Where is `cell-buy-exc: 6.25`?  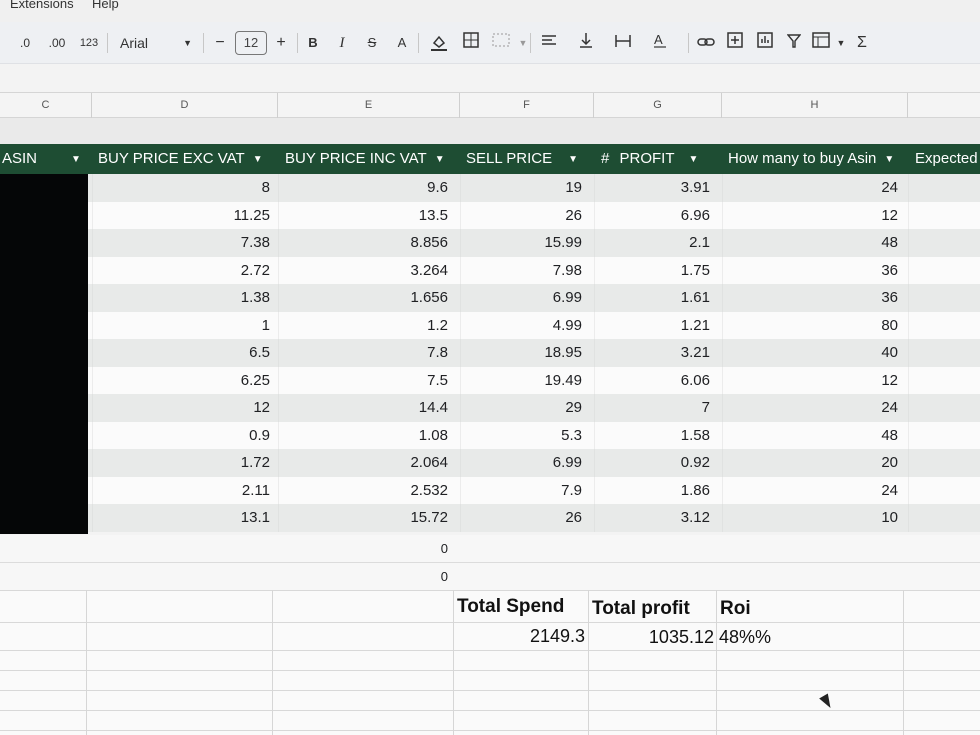
cell-buy-exc: 6.25 is located at coordinates (181, 381).